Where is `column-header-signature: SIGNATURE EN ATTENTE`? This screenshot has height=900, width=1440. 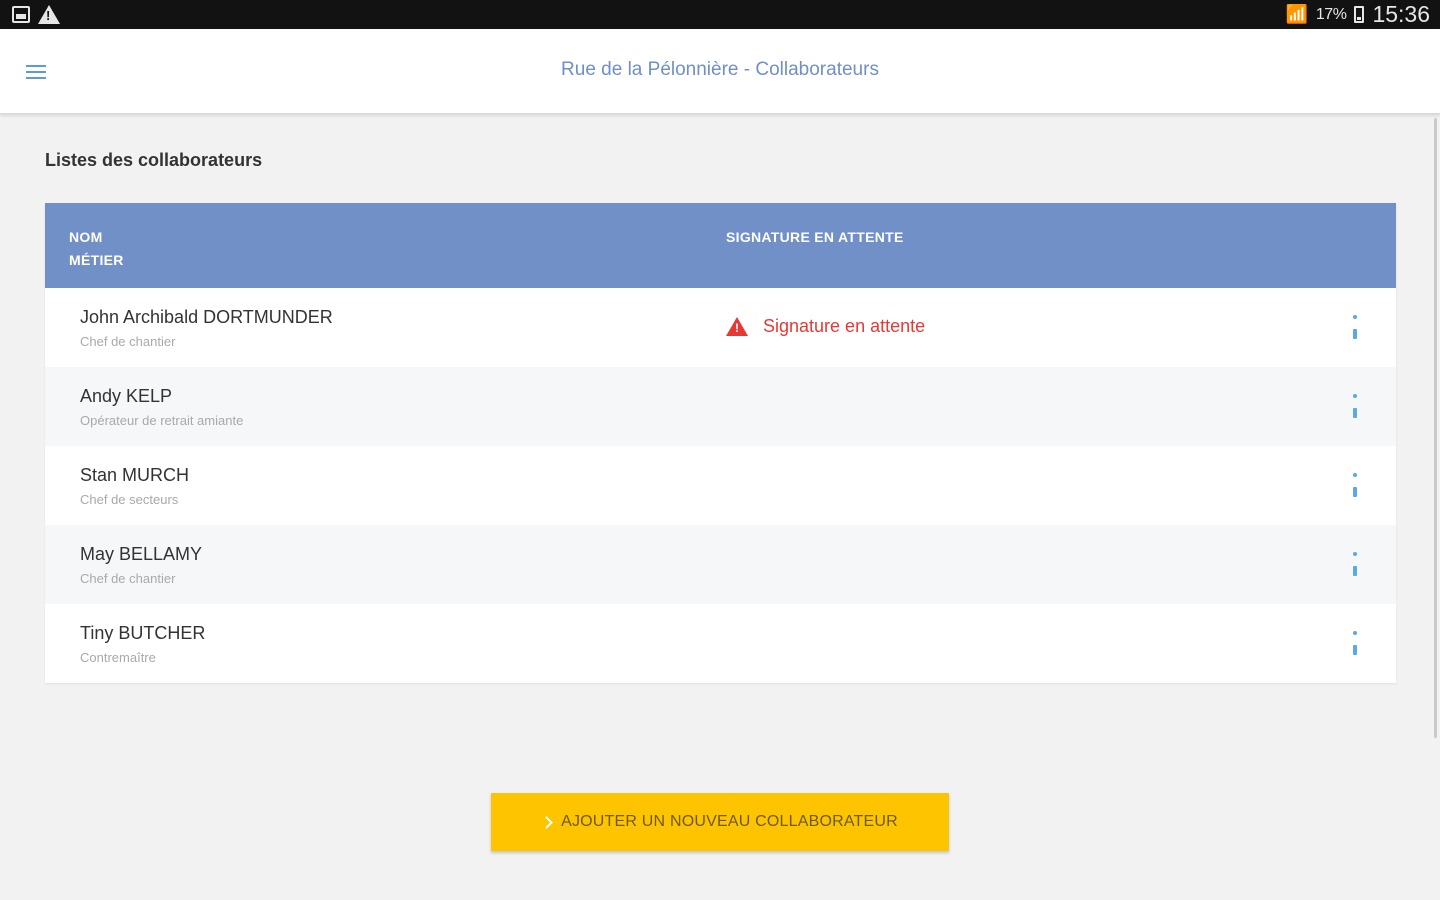 column-header-signature: SIGNATURE EN ATTENTE is located at coordinates (815, 237).